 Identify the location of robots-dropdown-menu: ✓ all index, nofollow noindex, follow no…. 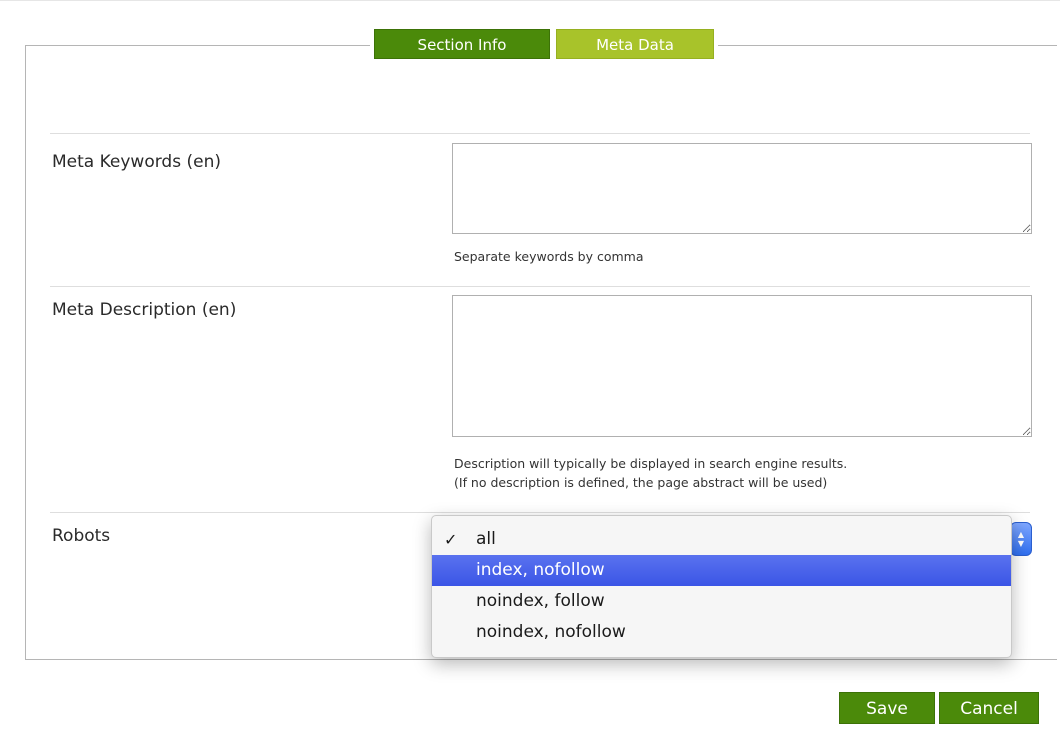
(721, 586).